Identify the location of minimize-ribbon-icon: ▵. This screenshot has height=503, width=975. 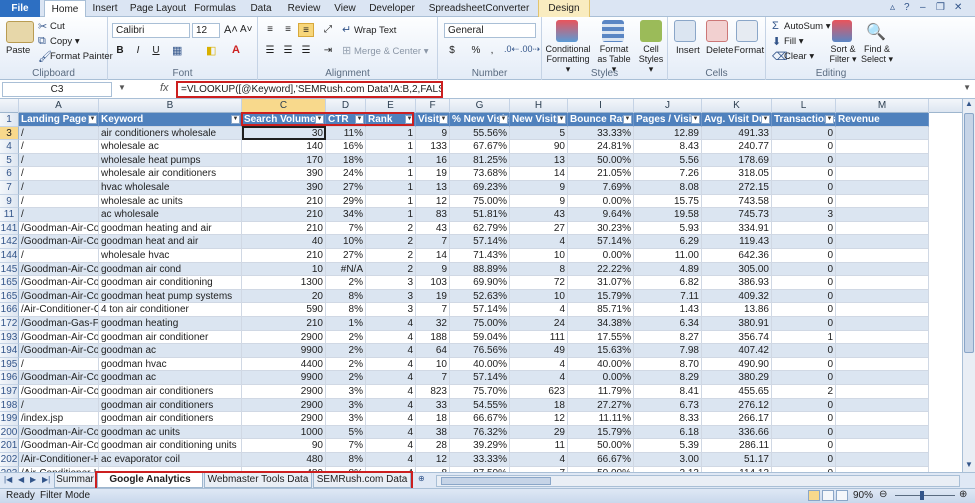
(892, 7).